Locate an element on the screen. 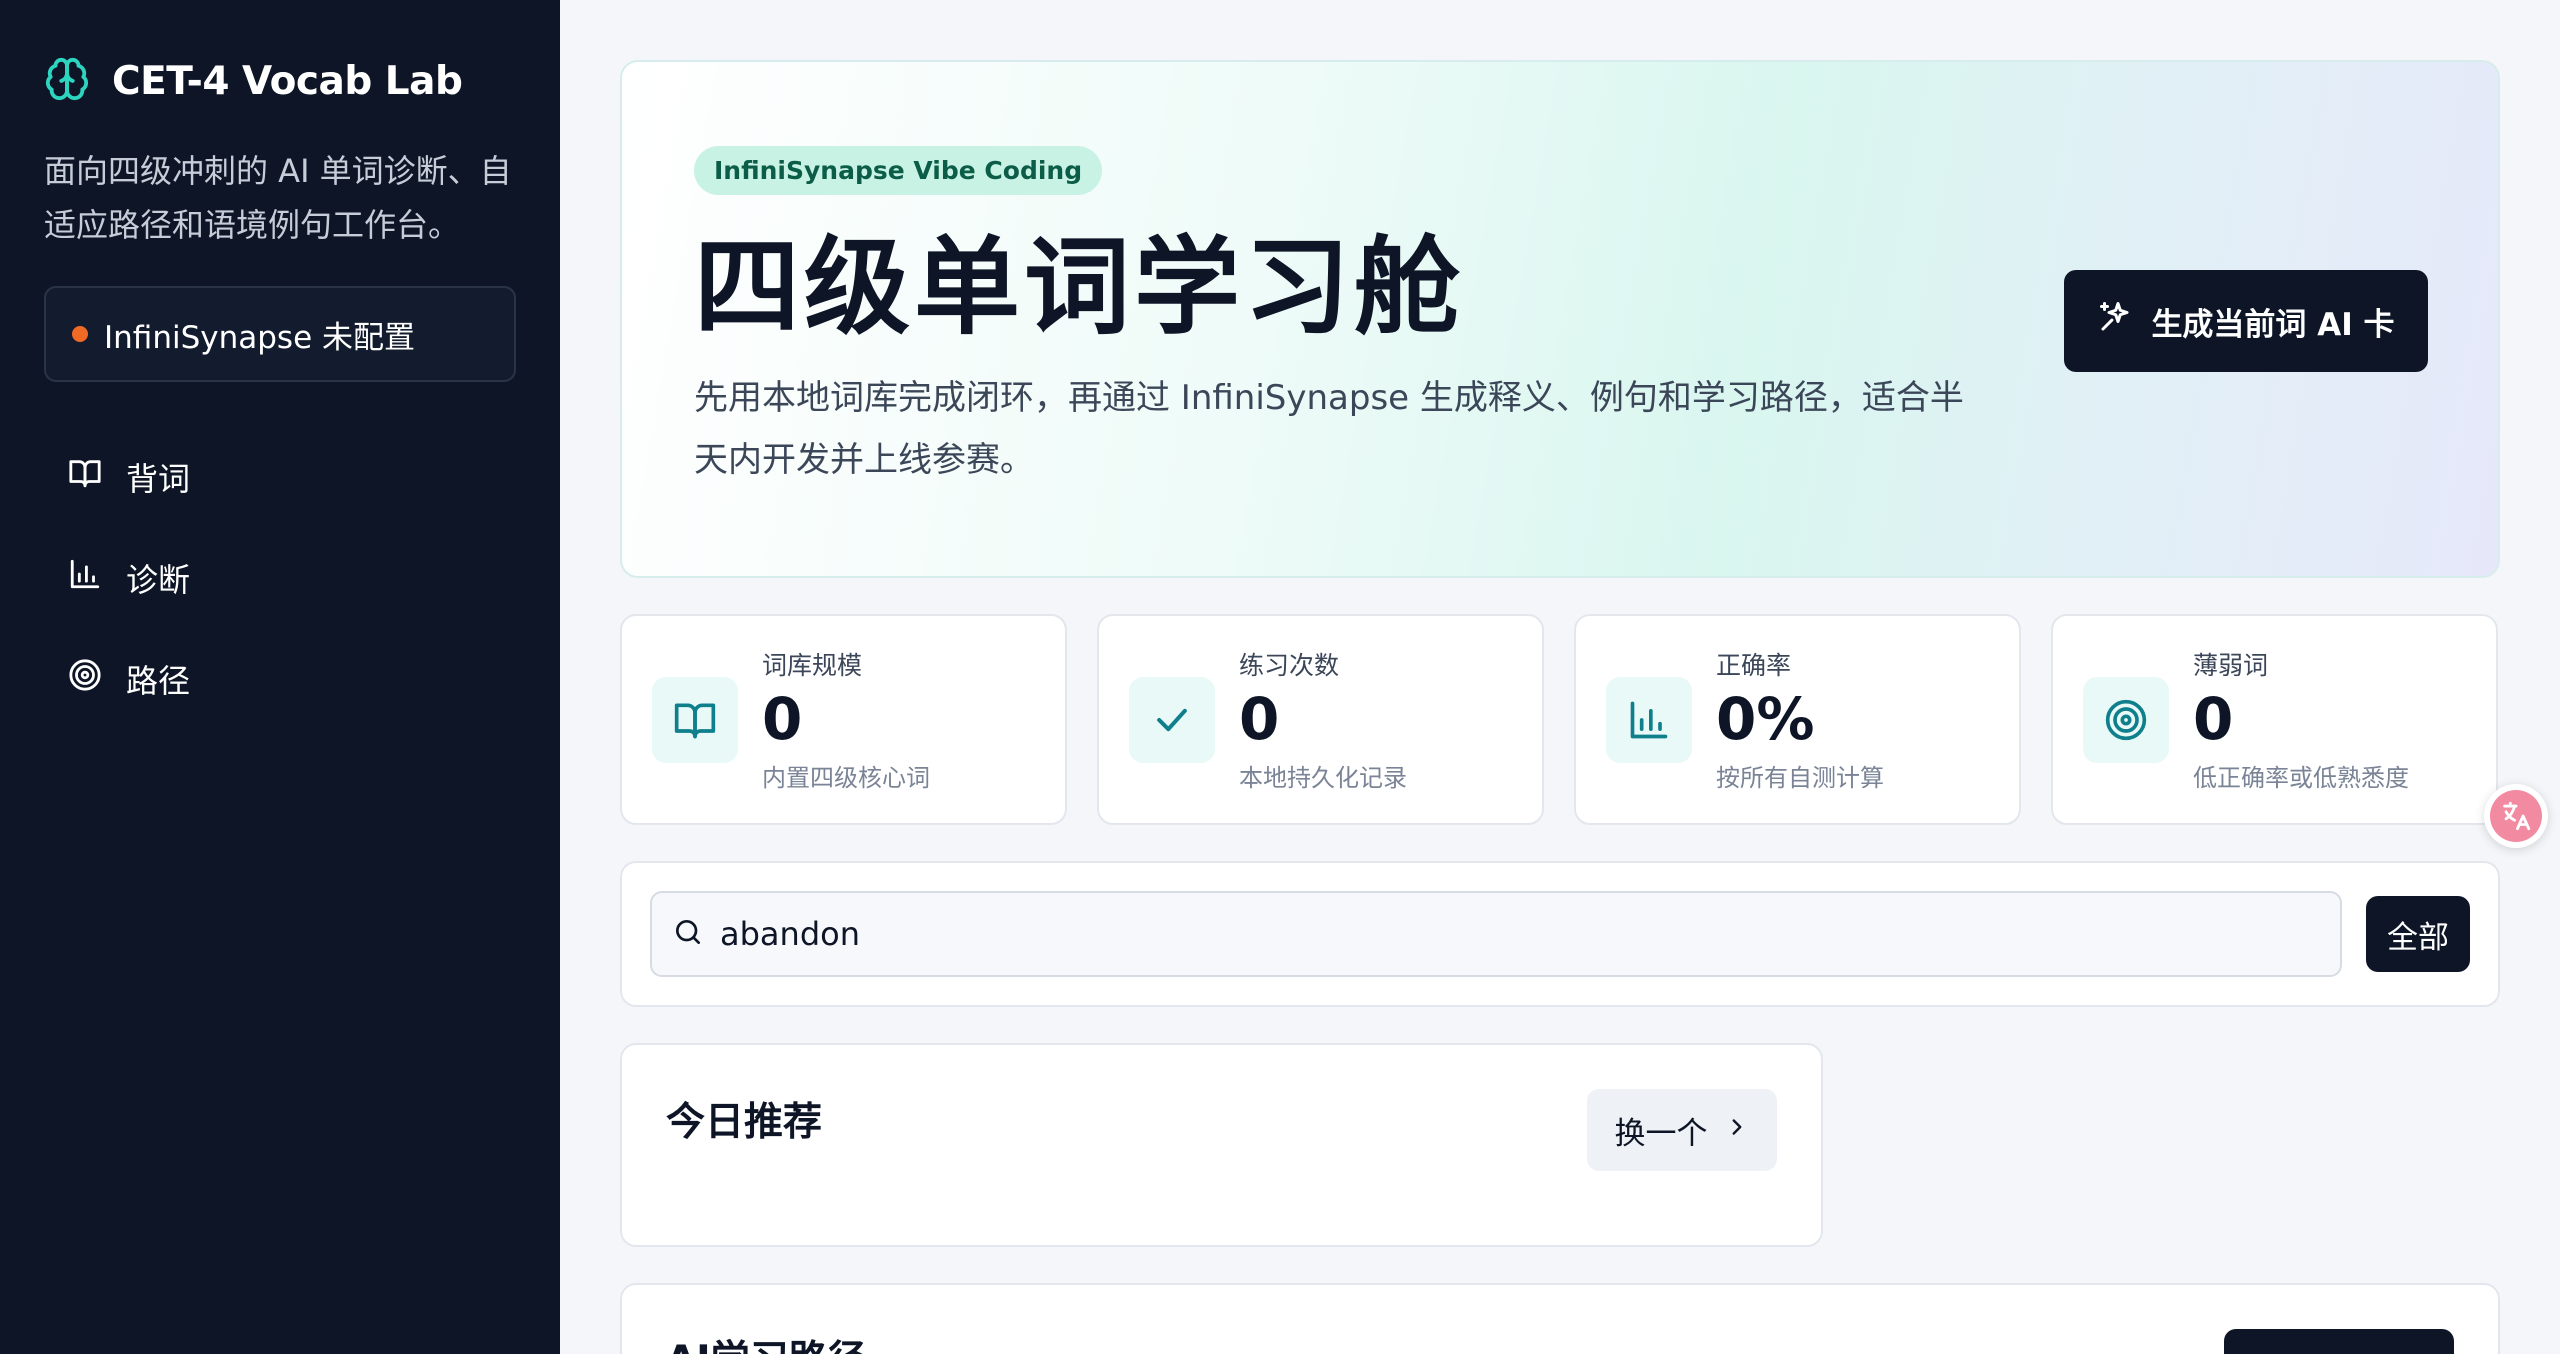  stat-card-vocab-size: 词库规模 0 内置四级核心词 is located at coordinates (843, 719).